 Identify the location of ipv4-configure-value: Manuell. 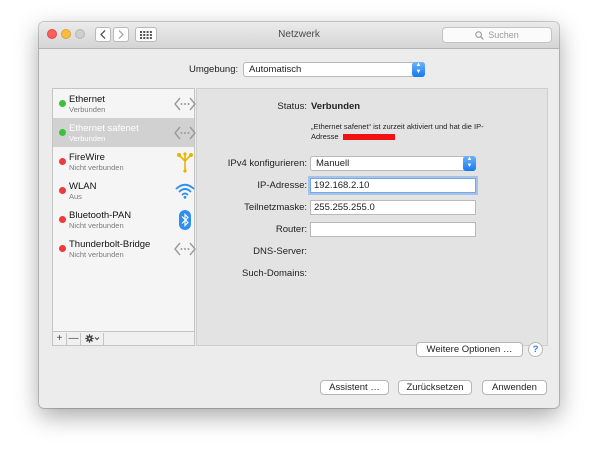
(333, 163).